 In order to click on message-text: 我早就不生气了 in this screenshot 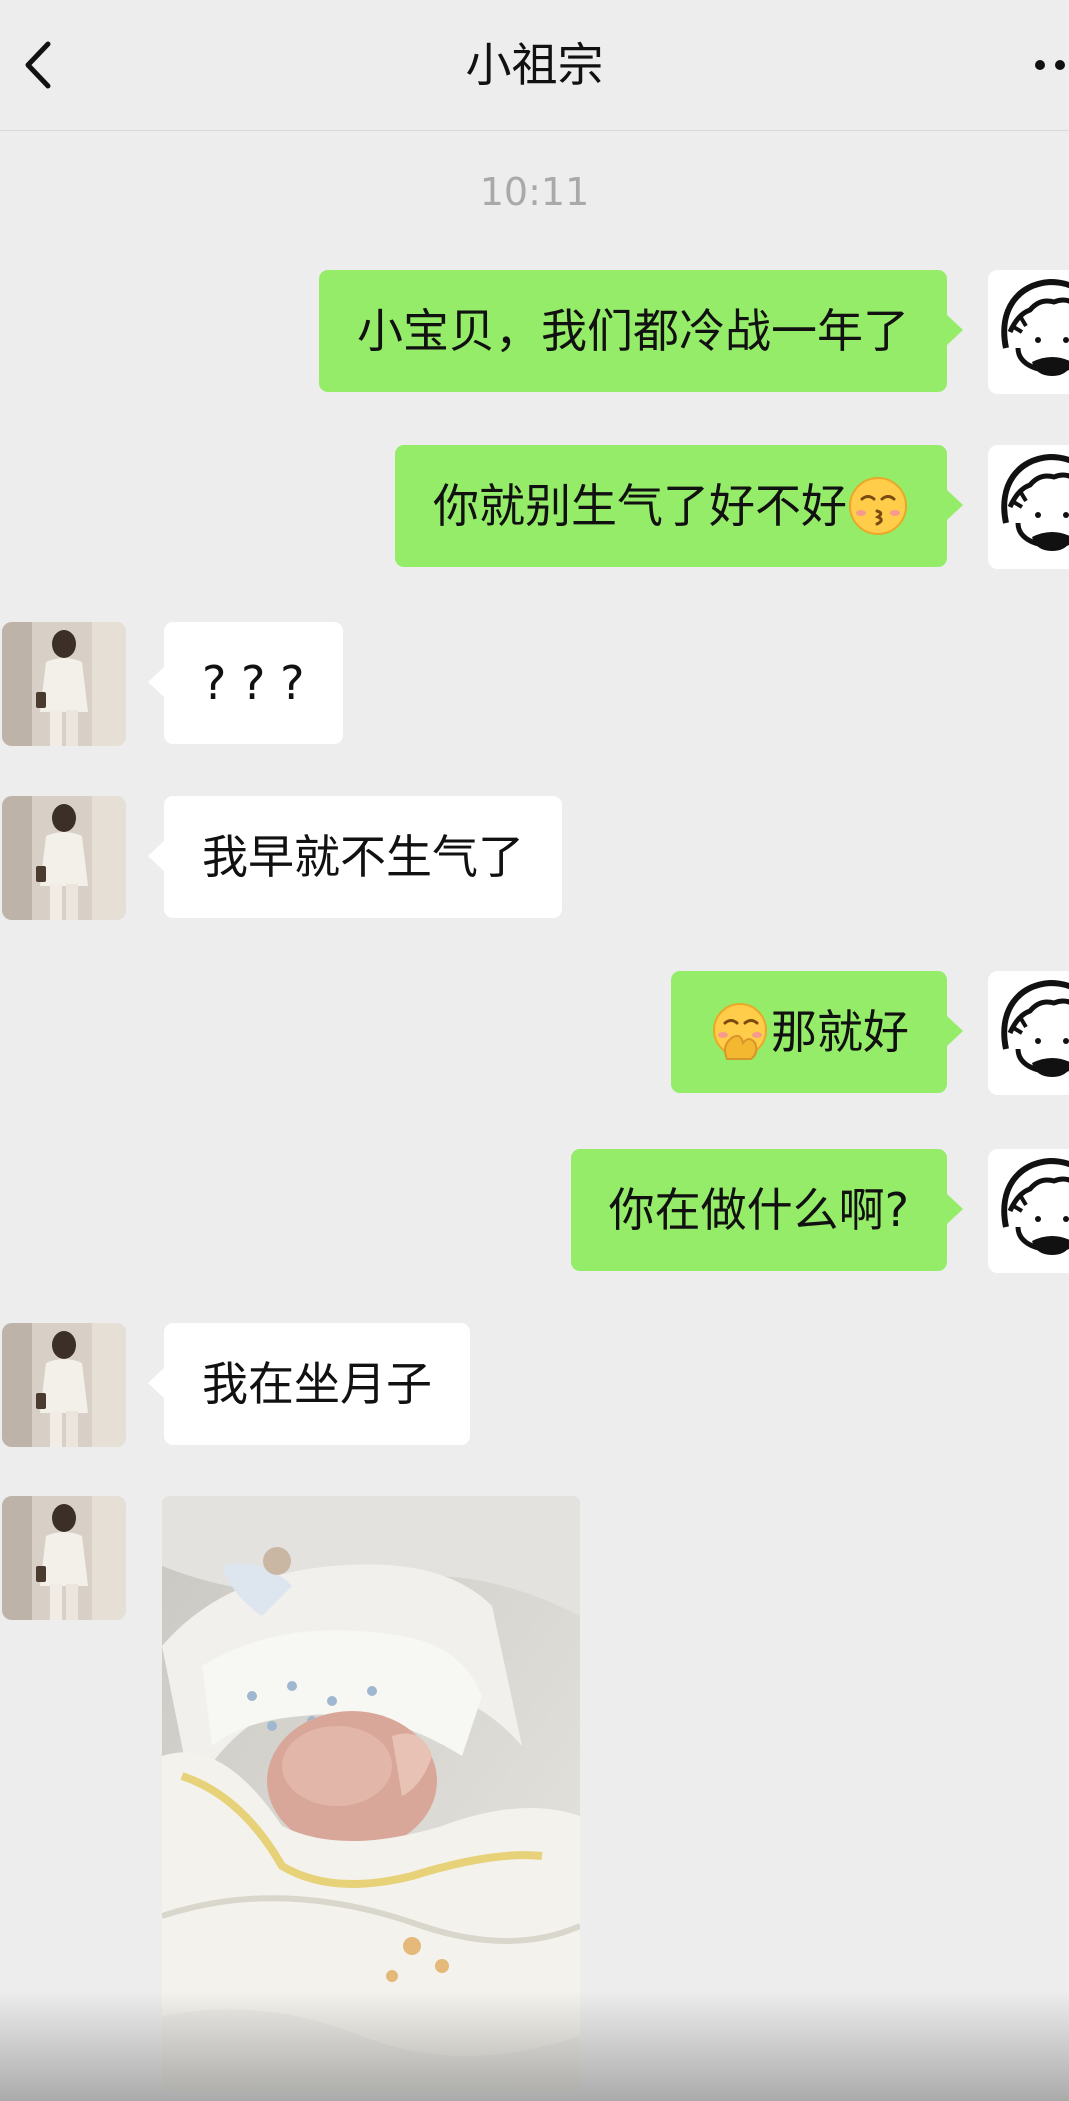, I will do `click(363, 857)`.